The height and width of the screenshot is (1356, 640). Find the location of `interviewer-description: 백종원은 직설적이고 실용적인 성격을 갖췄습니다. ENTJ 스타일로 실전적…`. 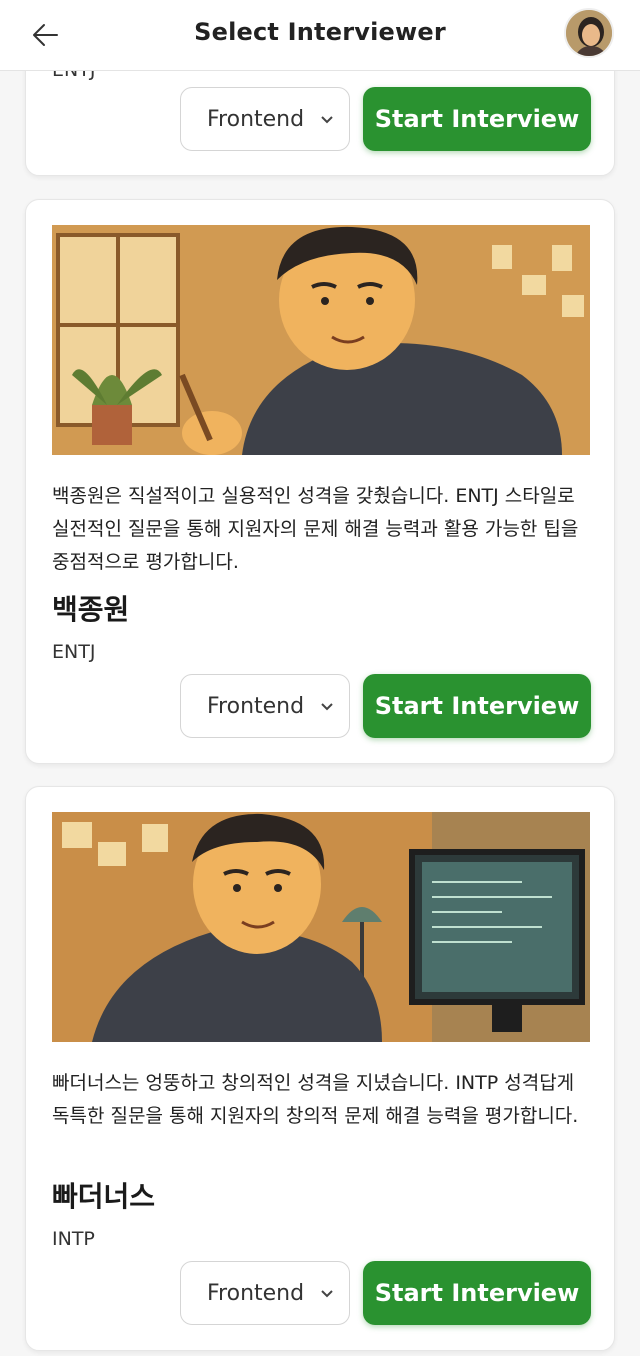

interviewer-description: 백종원은 직설적이고 실용적인 성격을 갖췄습니다. ENTJ 스타일로 실전적… is located at coordinates (315, 529).